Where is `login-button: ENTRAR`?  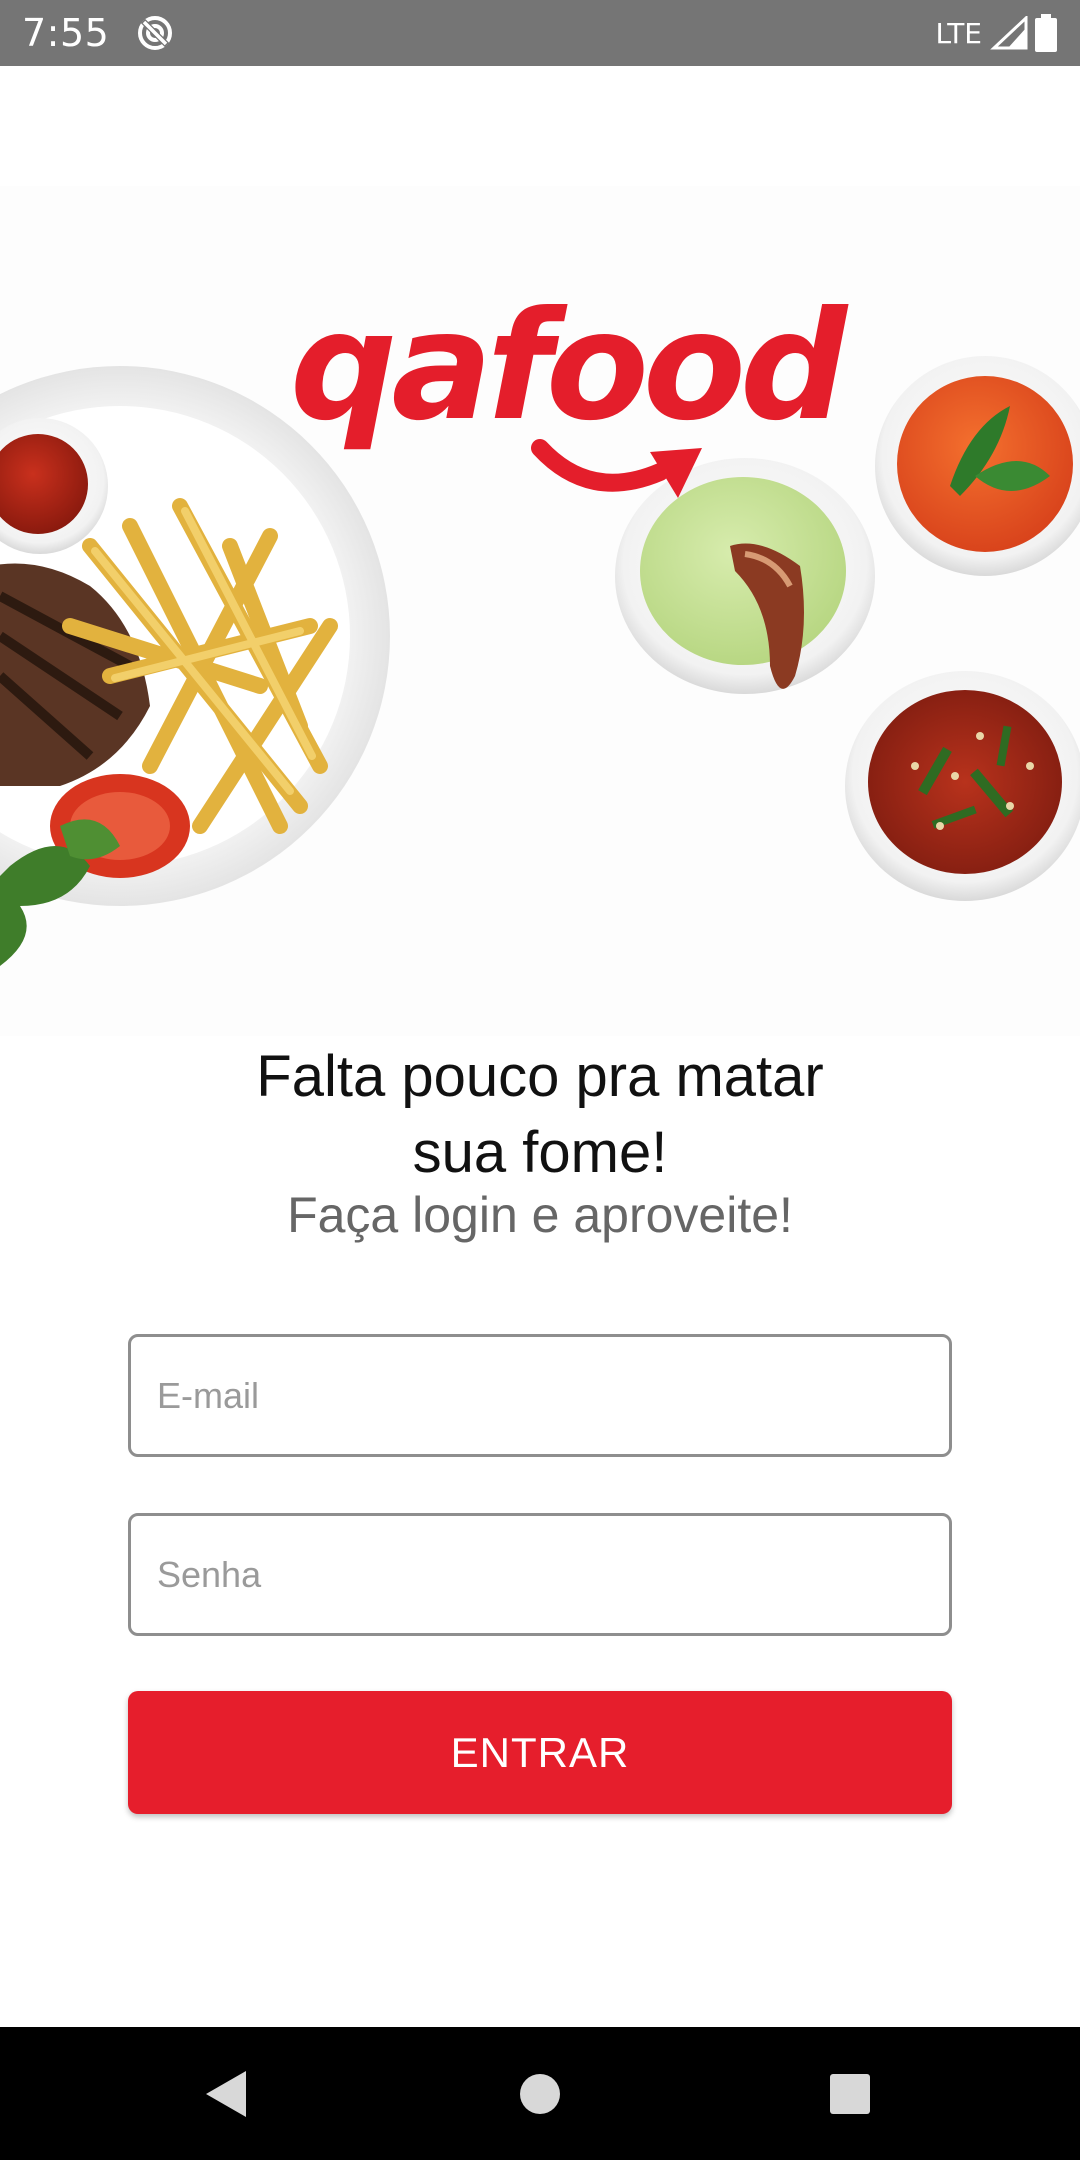
login-button: ENTRAR is located at coordinates (540, 1752).